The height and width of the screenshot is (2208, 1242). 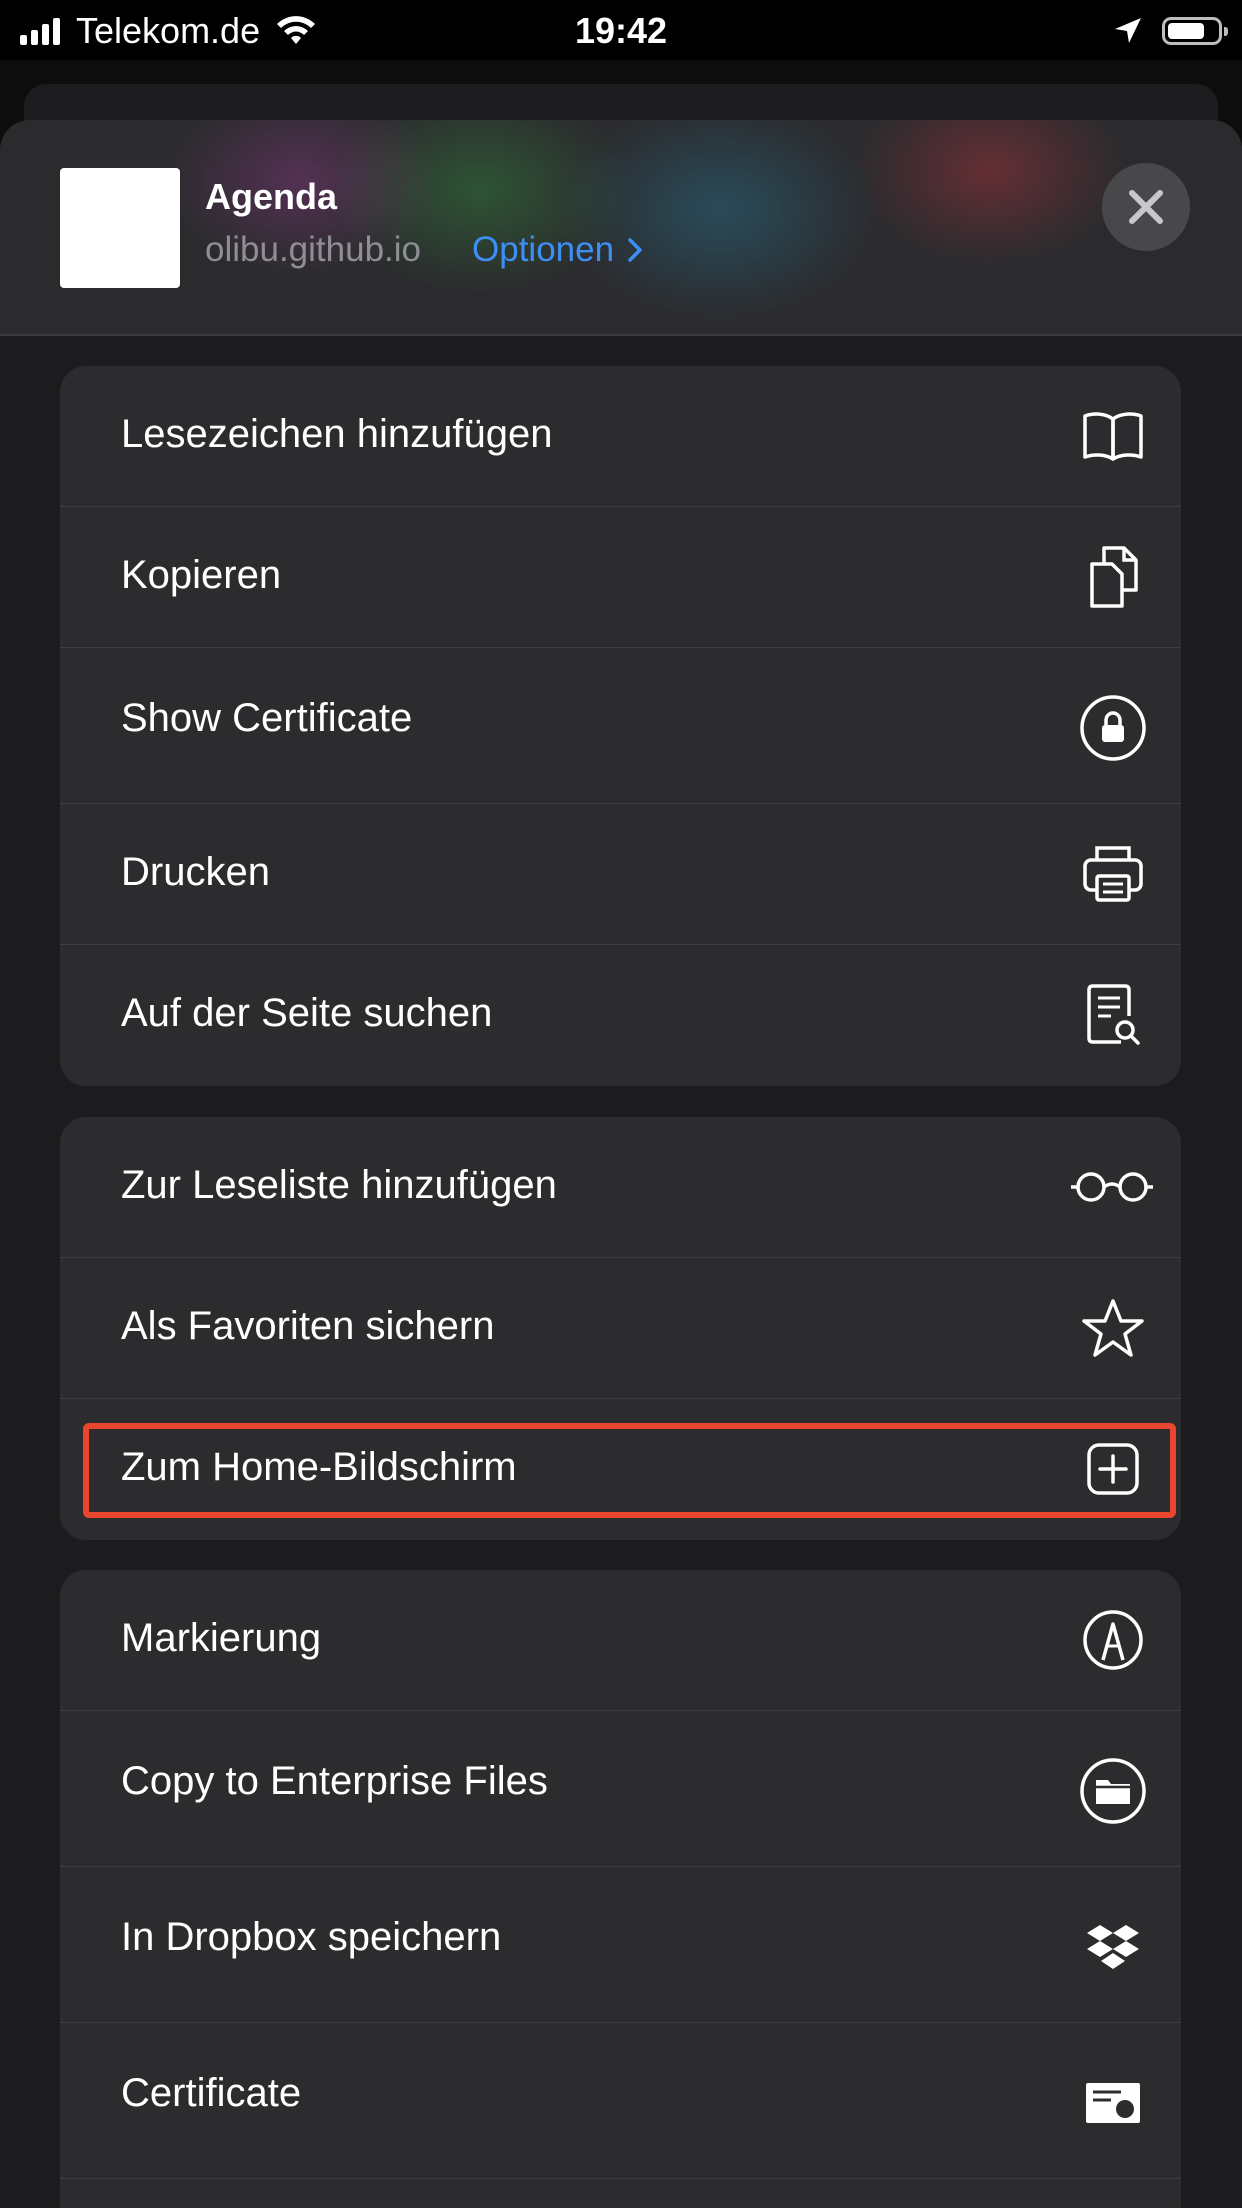 I want to click on glasses-icon, so click(x=1112, y=1187).